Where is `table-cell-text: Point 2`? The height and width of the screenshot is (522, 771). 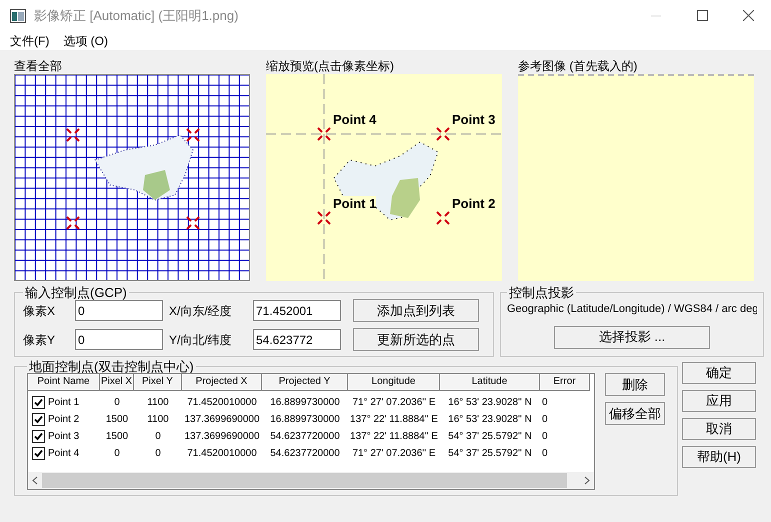
table-cell-text: Point 2 is located at coordinates (64, 420).